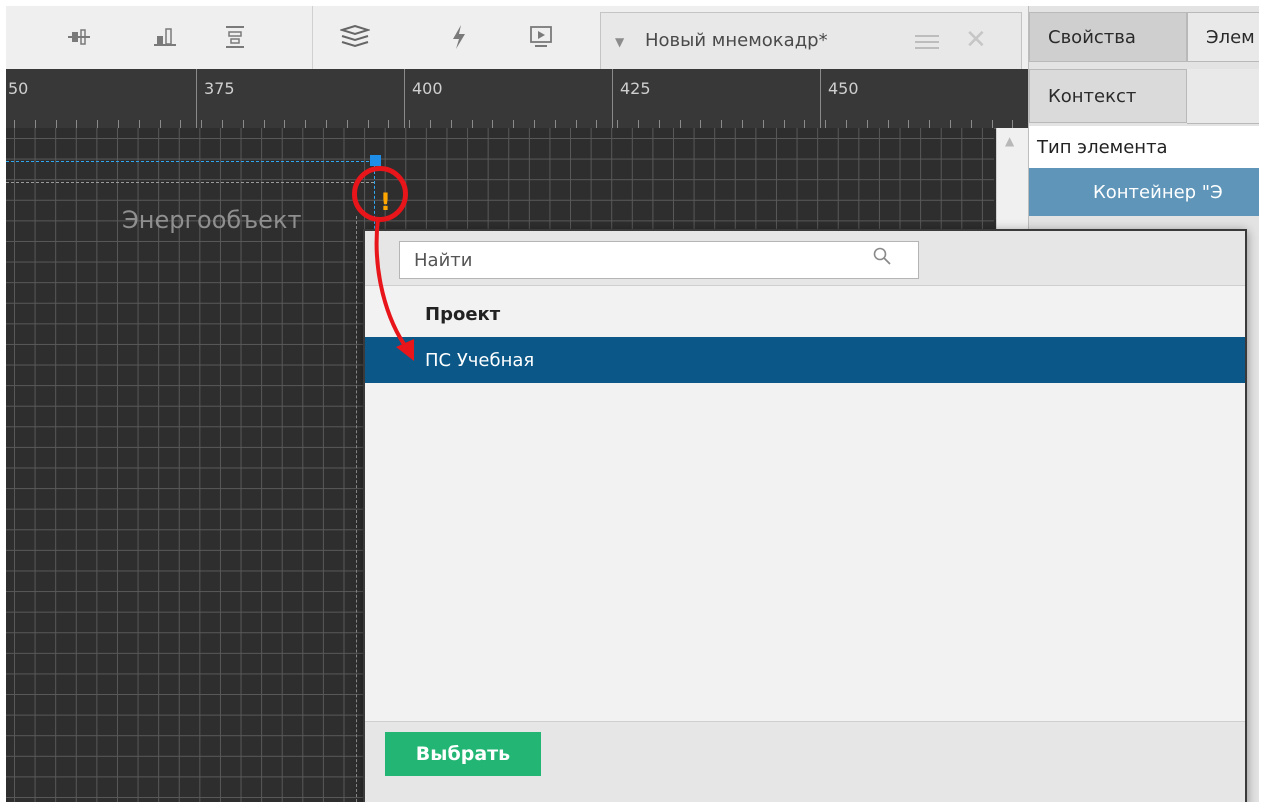 The width and height of the screenshot is (1269, 805). I want to click on selection-handle, so click(375, 160).